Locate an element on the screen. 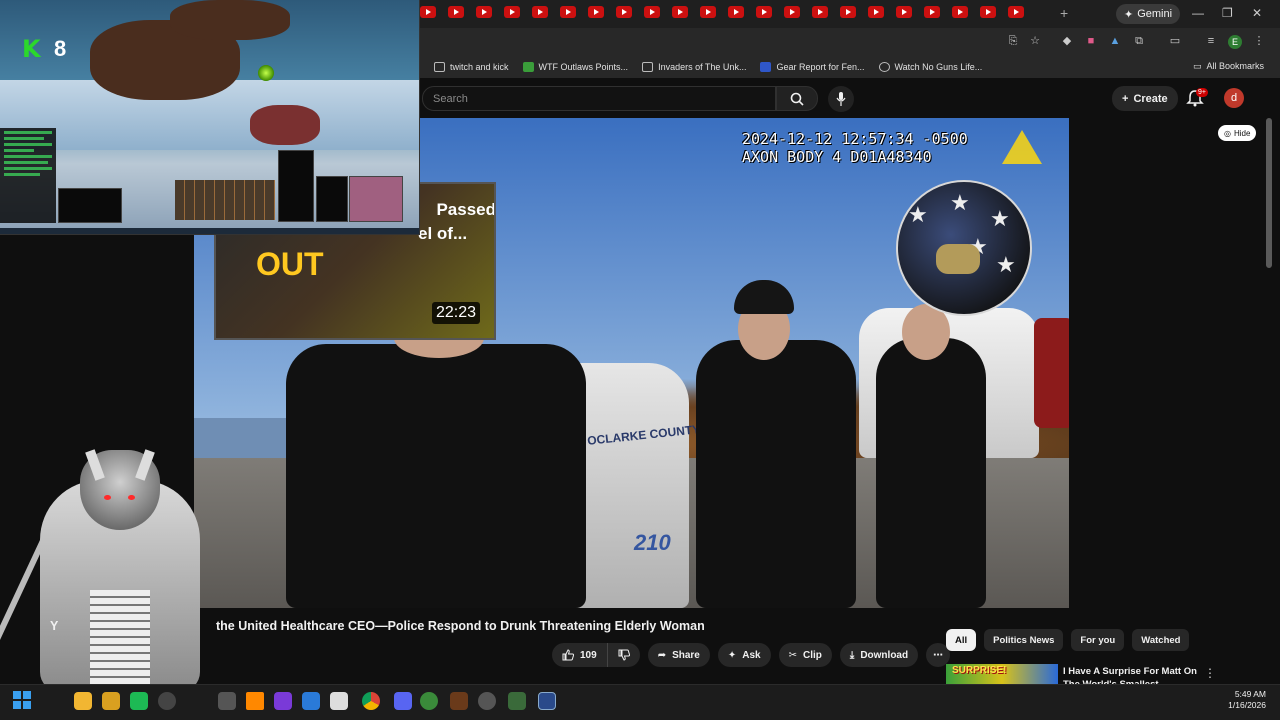  chip-all: All is located at coordinates (961, 640).